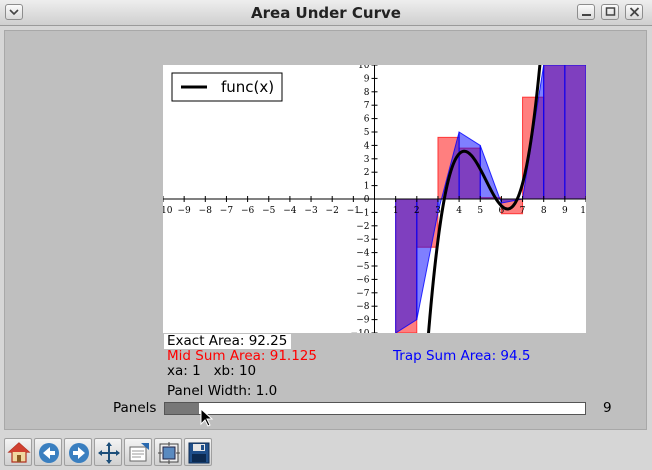 Image resolution: width=652 pixels, height=470 pixels. What do you see at coordinates (363, 294) in the screenshot?
I see `y-tick-label: −7` at bounding box center [363, 294].